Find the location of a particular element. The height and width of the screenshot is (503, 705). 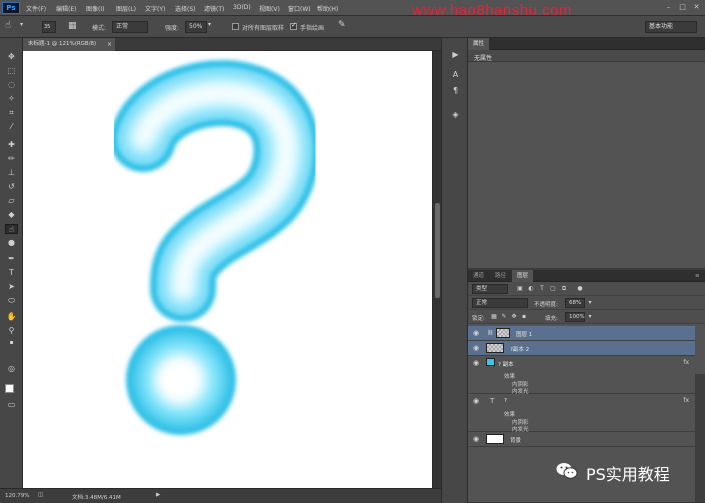

layer-name: 图层 1 is located at coordinates (524, 334).